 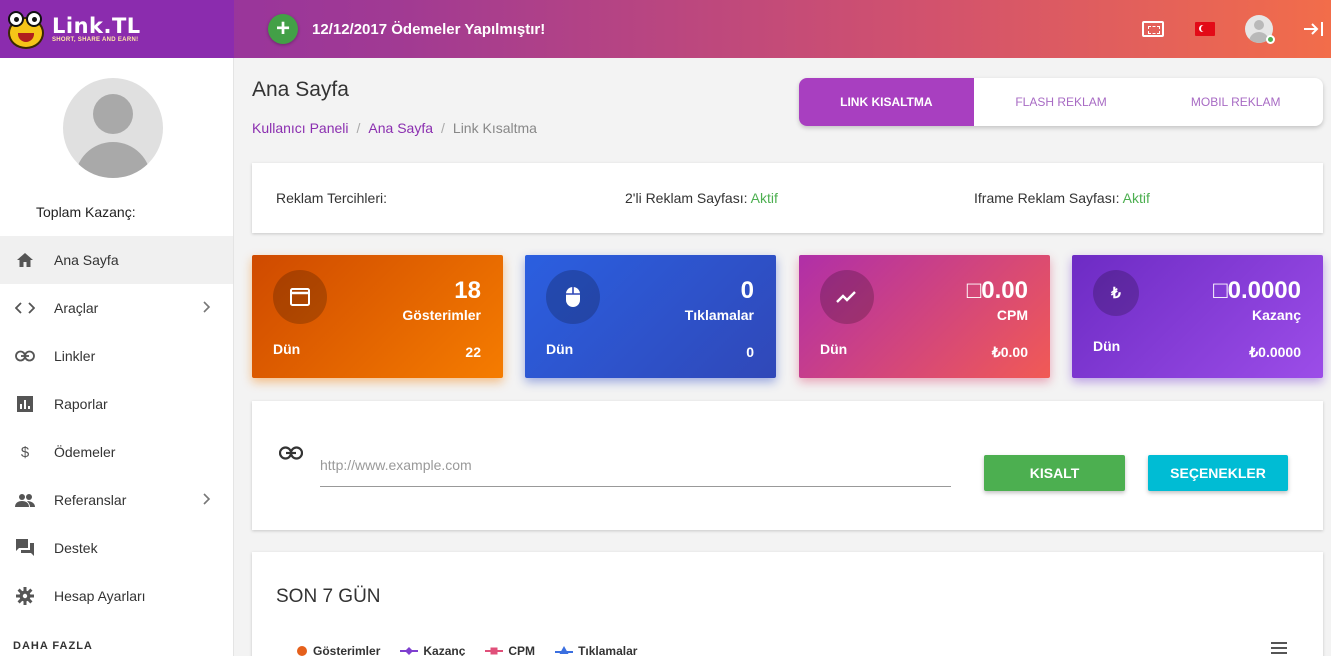 I want to click on url-input, so click(x=635, y=467).